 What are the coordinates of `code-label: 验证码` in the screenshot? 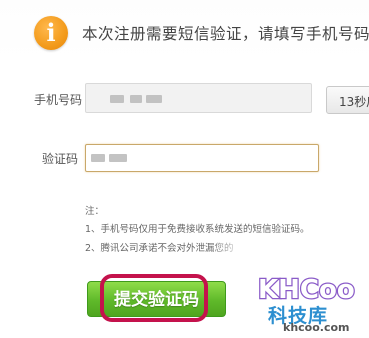 It's located at (60, 159).